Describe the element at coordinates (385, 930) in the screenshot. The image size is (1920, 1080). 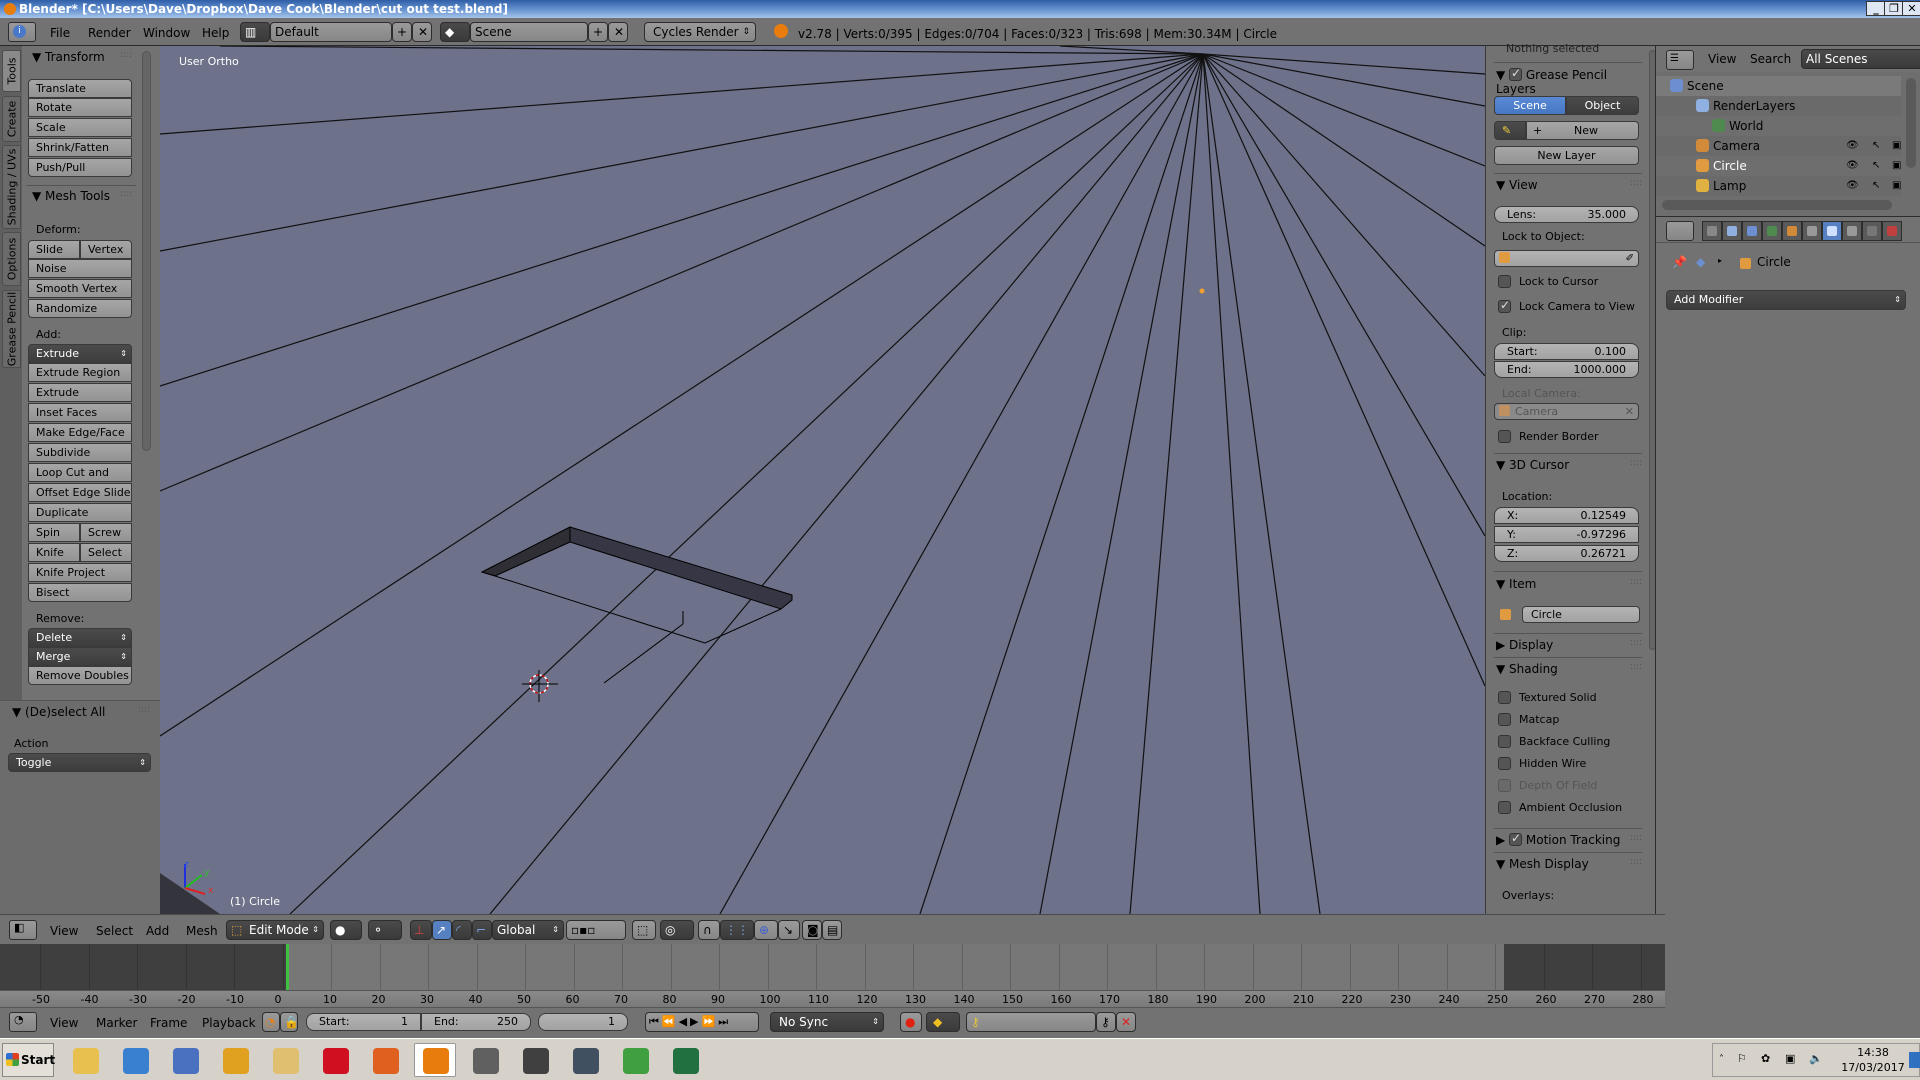
I see `pivot-point-dropdown: ⚬` at that location.